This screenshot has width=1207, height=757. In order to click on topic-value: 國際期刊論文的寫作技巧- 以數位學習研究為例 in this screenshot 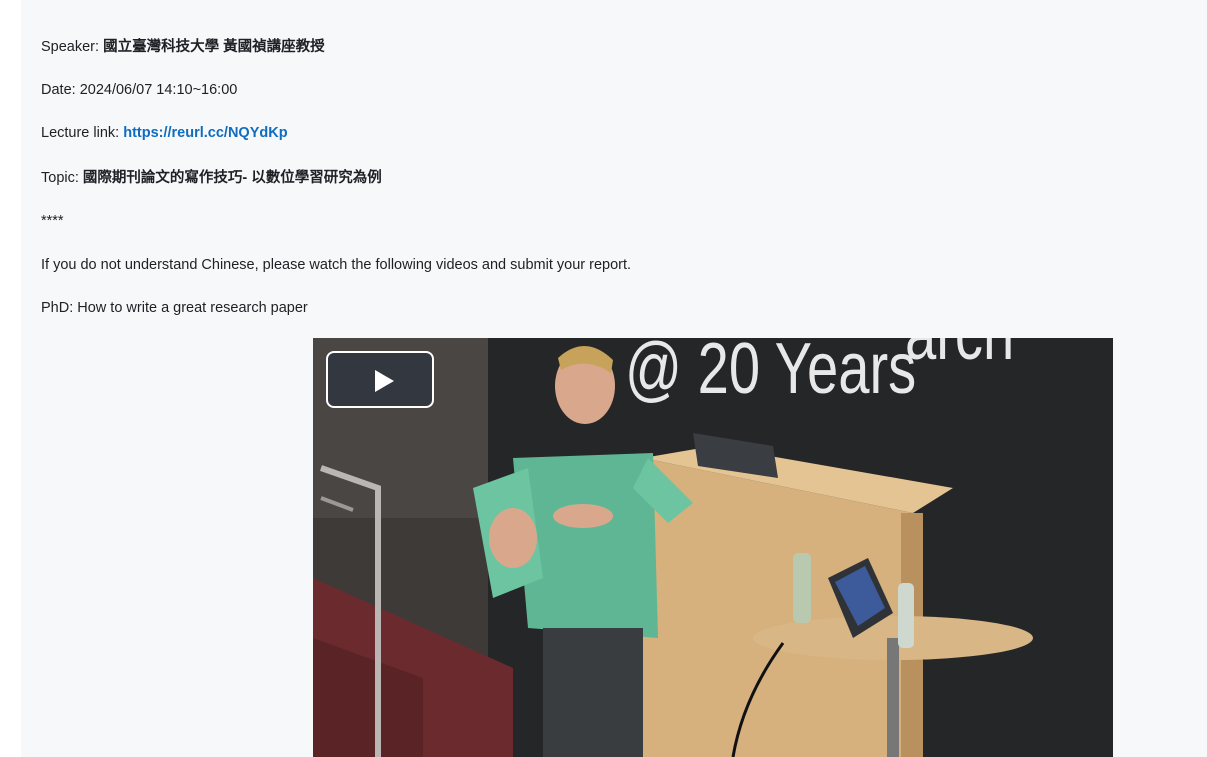, I will do `click(232, 178)`.